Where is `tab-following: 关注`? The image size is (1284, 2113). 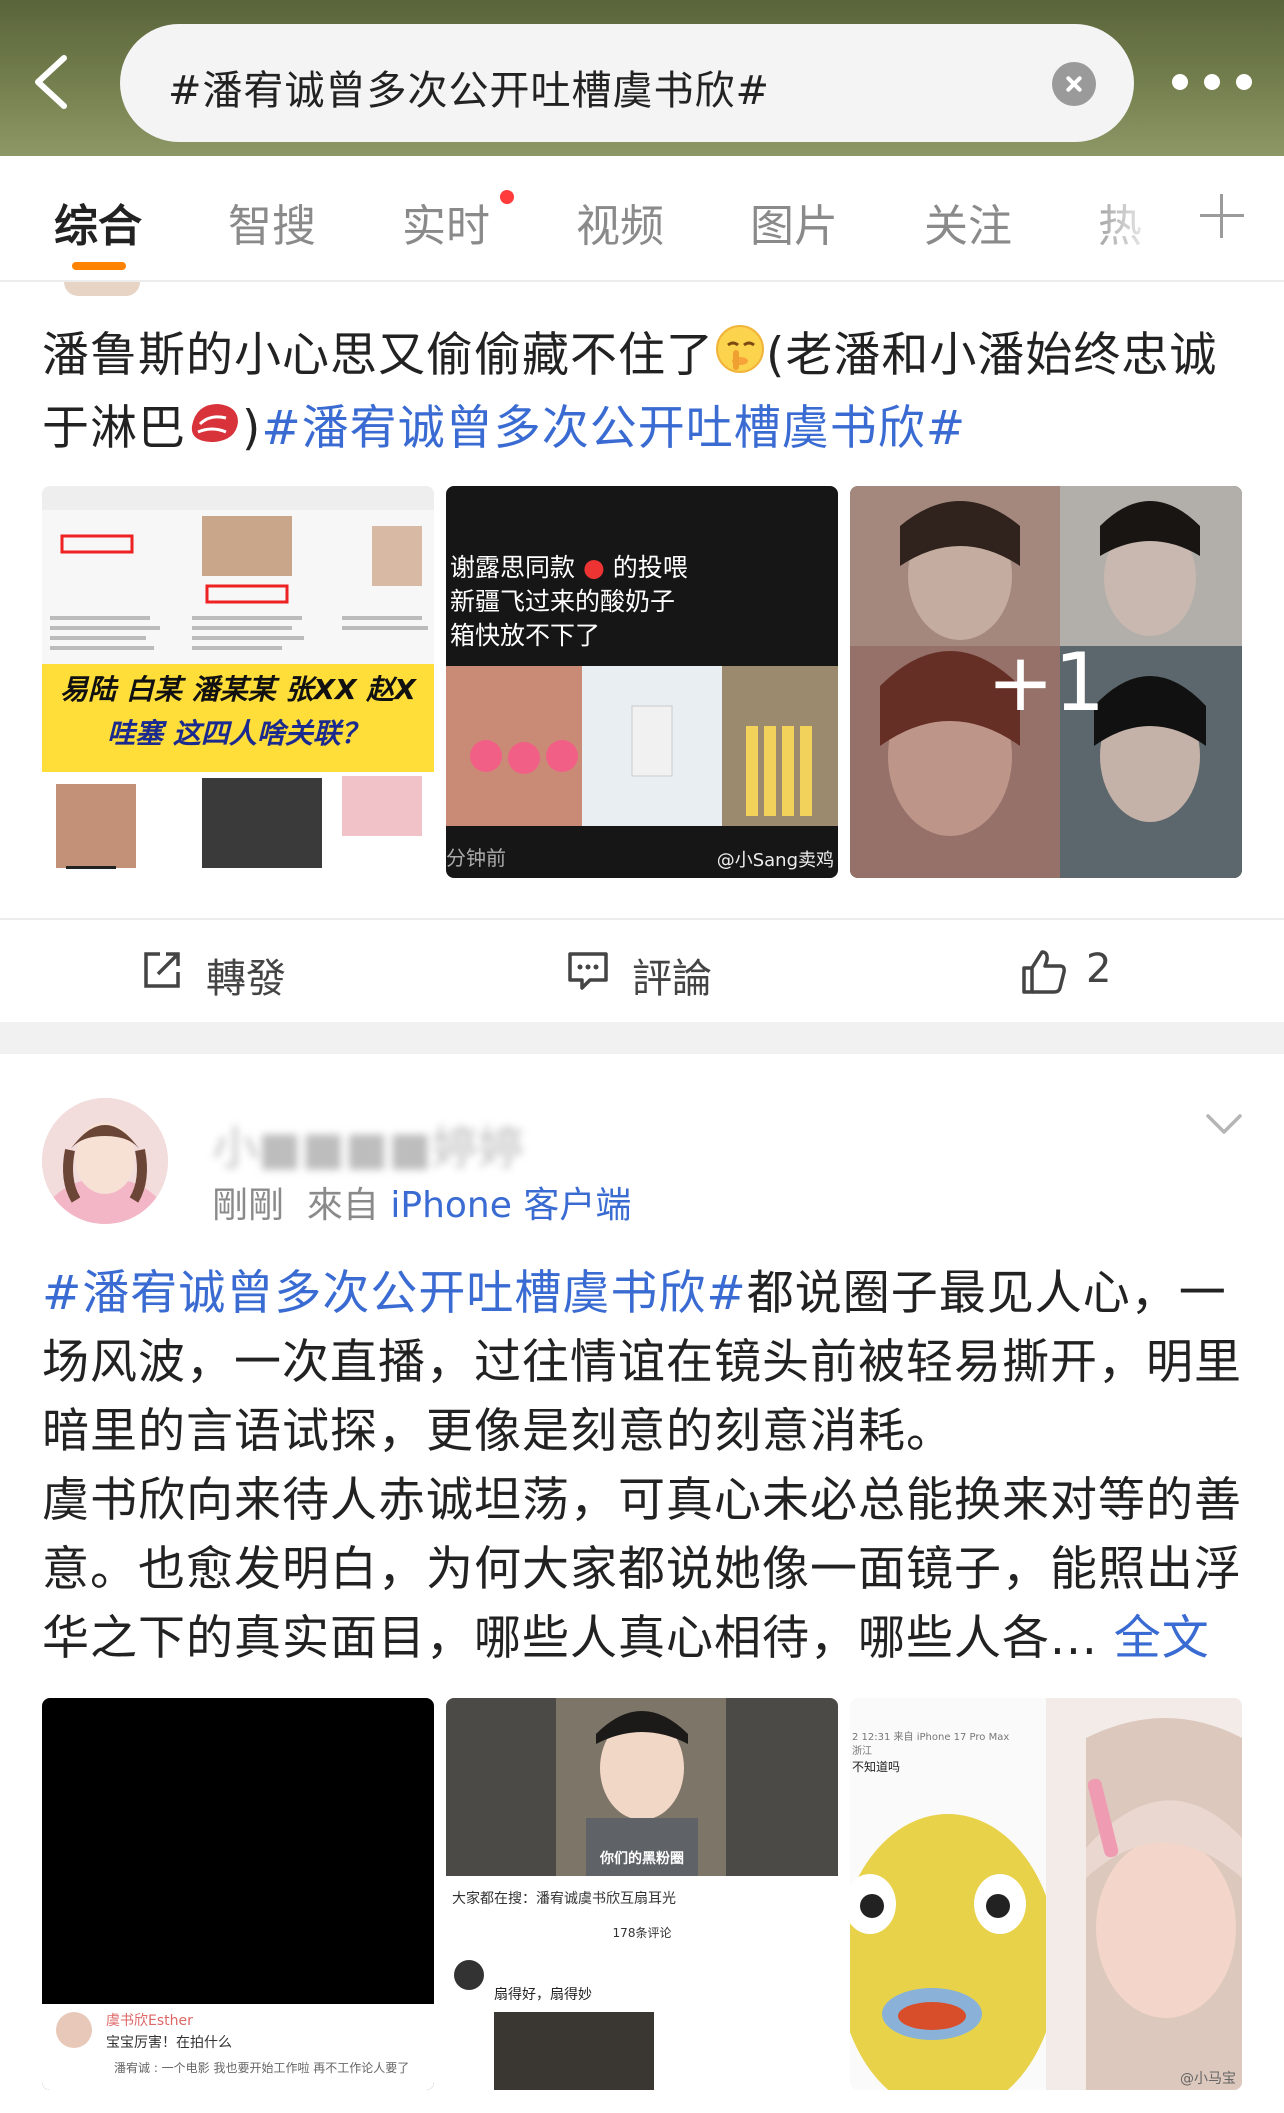
tab-following: 关注 is located at coordinates (968, 222).